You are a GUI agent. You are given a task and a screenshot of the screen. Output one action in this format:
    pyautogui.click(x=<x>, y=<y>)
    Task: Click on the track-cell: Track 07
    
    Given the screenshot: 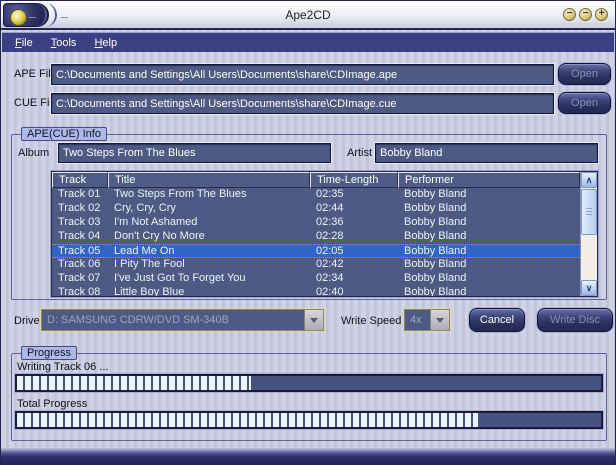 What is the action you would take?
    pyautogui.click(x=79, y=278)
    